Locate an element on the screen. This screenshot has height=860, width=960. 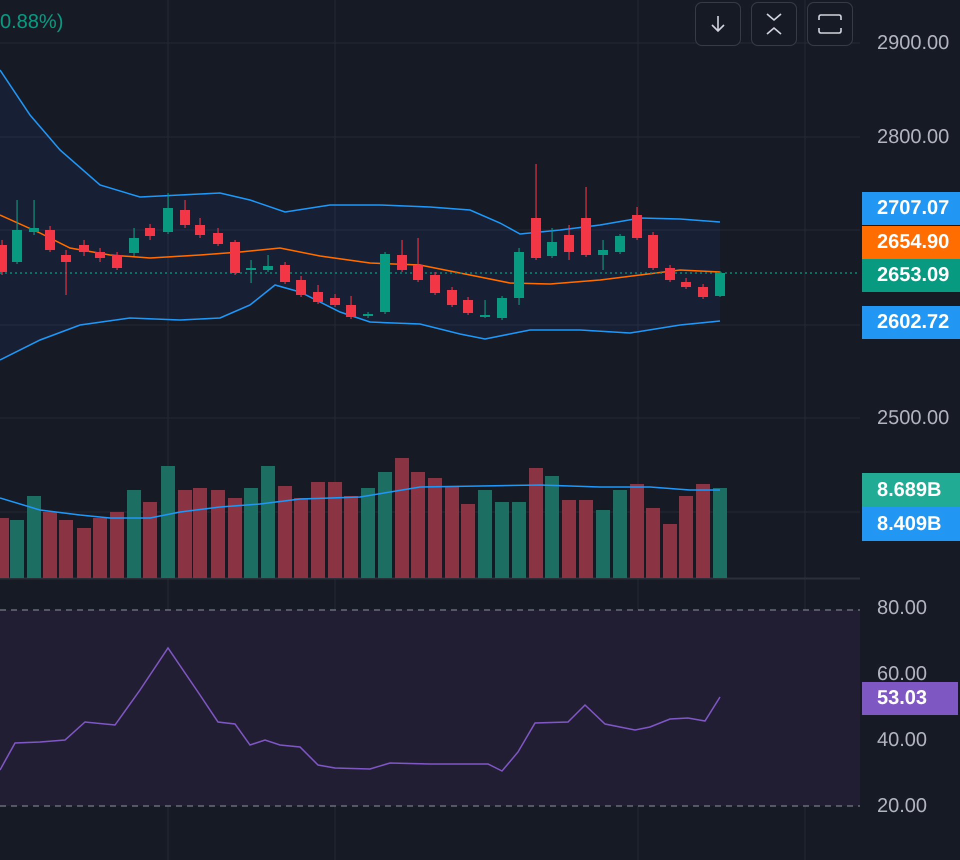
price-tick: 2900.00 is located at coordinates (913, 43).